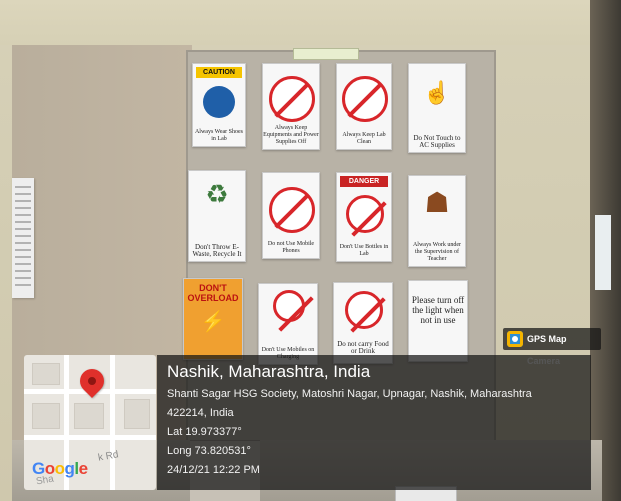 This screenshot has height=501, width=621. I want to click on place-name: Nashik, Maharashtra, India, so click(269, 371).